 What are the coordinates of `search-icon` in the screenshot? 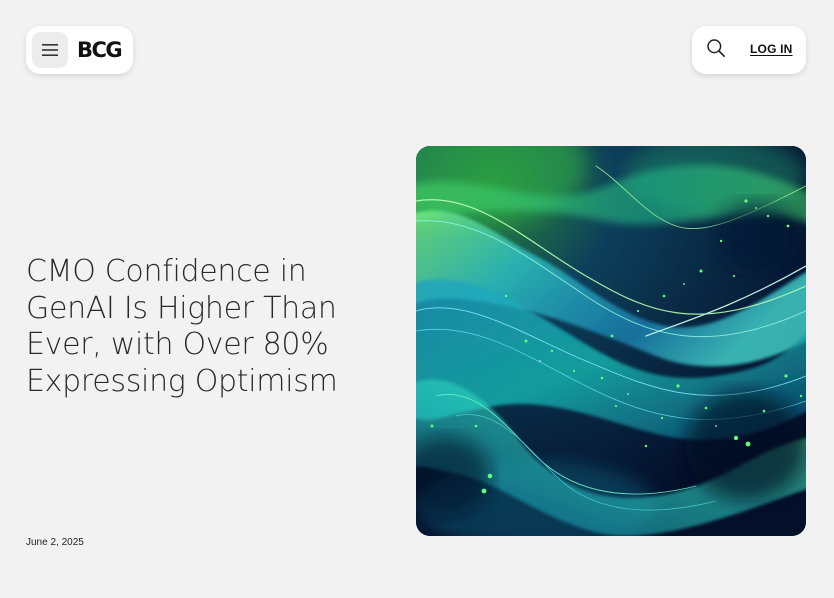 It's located at (716, 50).